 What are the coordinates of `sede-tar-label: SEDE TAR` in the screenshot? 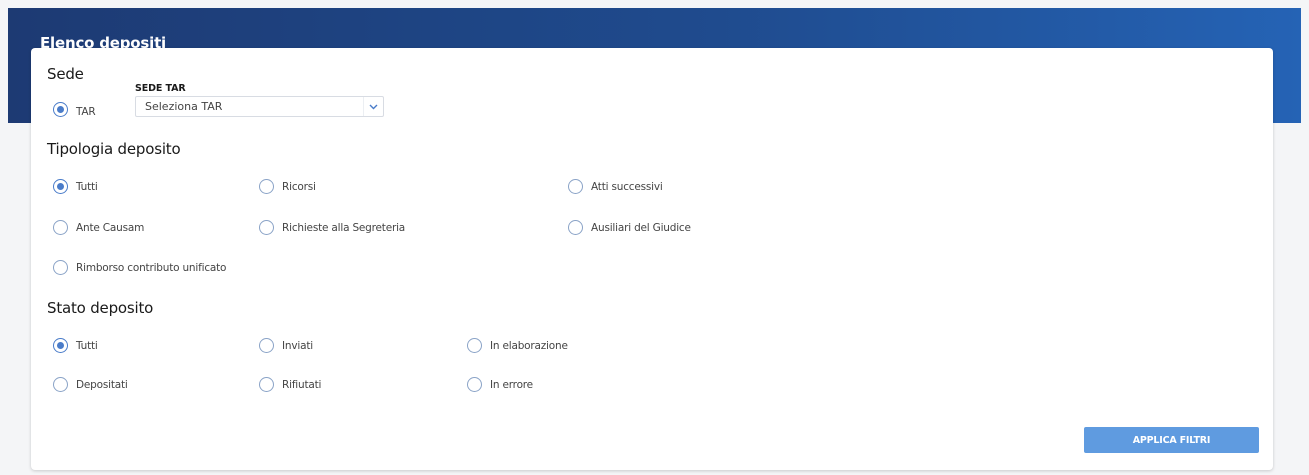 It's located at (160, 88).